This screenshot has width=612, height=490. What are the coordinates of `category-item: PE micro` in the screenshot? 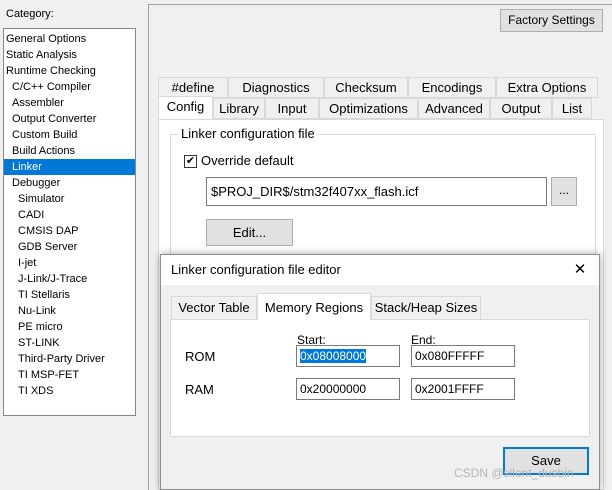 It's located at (69, 327).